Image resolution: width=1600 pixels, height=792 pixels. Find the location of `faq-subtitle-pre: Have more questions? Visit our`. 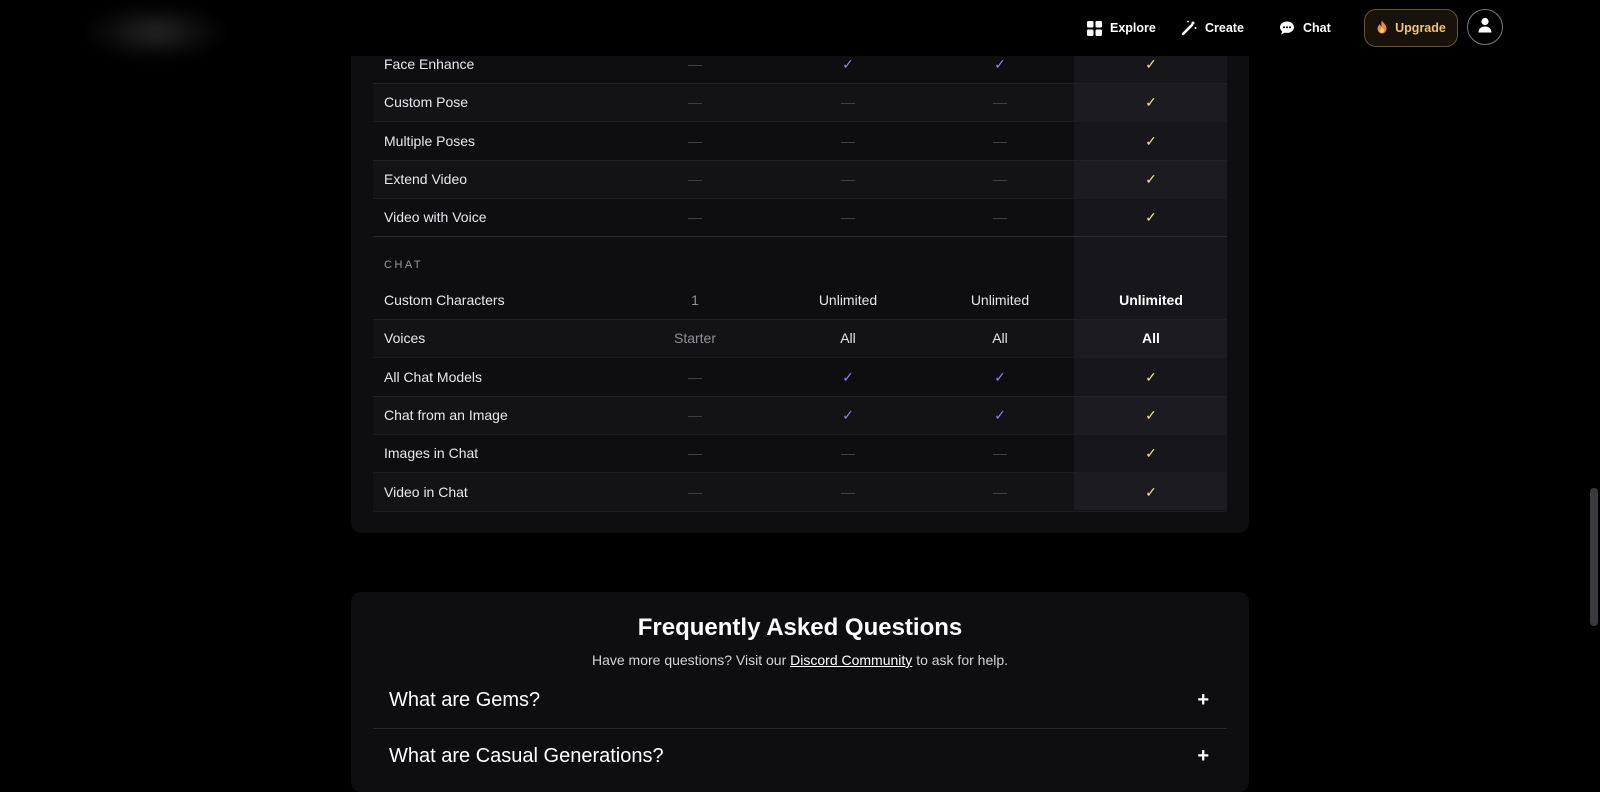

faq-subtitle-pre: Have more questions? Visit our is located at coordinates (689, 660).